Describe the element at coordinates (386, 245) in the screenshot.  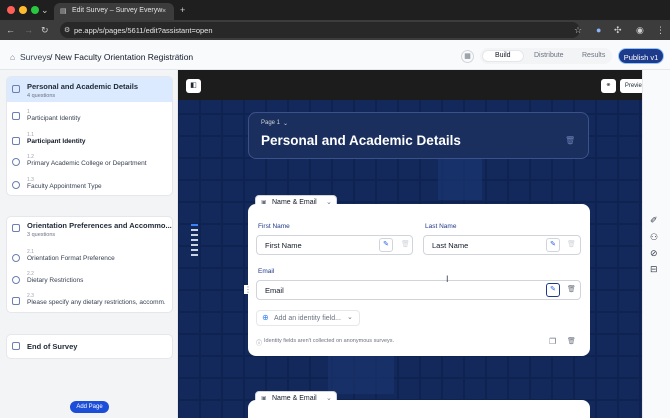
I see `edit-first-name-icon: ✎` at that location.